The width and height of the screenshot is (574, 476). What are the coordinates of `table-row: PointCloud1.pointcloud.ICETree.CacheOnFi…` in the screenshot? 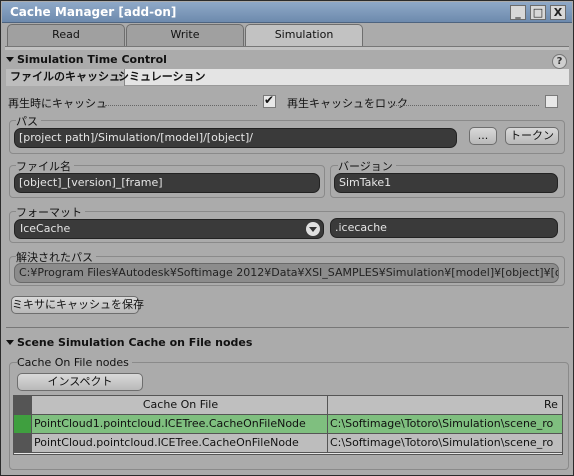 It's located at (288, 424).